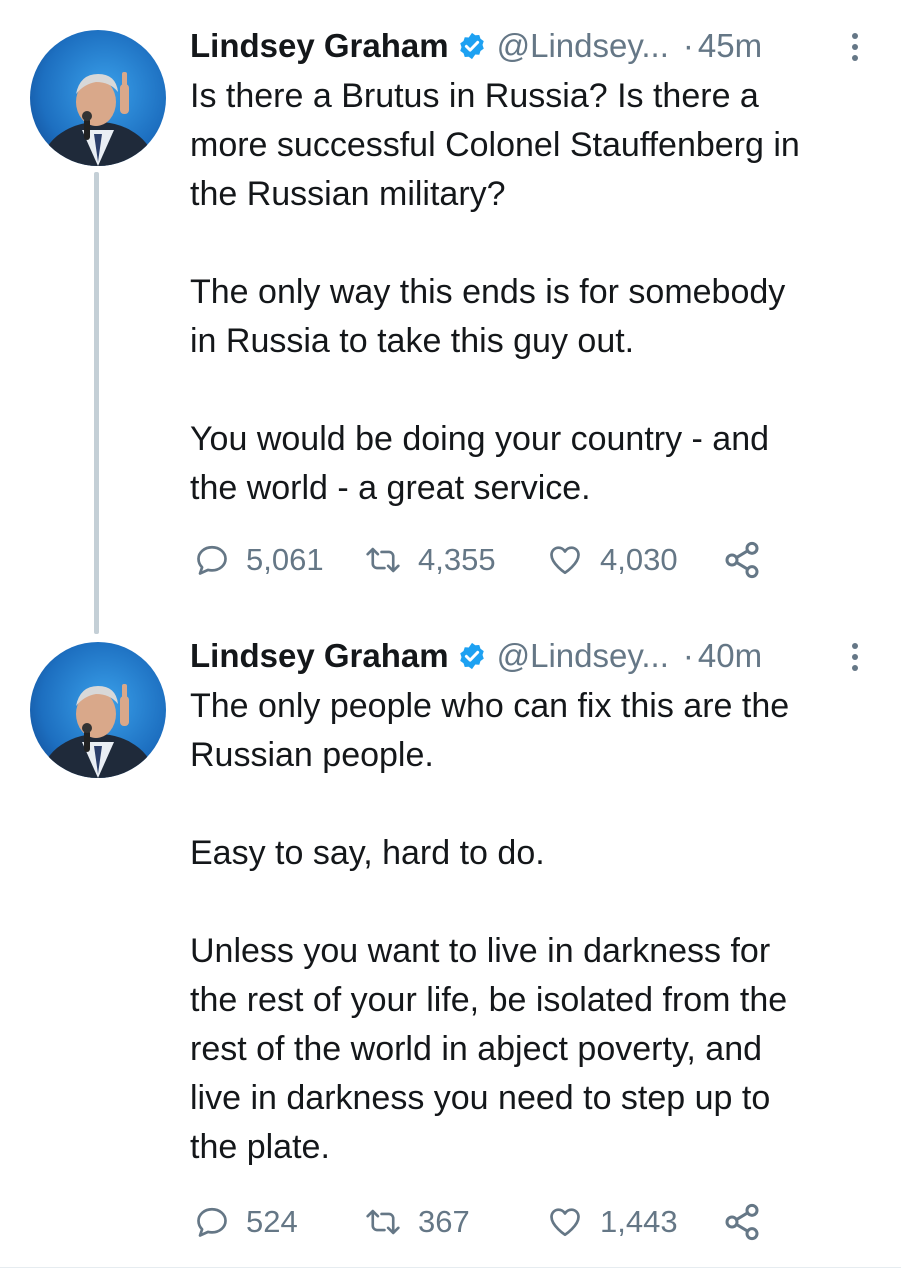 The width and height of the screenshot is (901, 1280). What do you see at coordinates (444, 1221) in the screenshot?
I see `retweet-count: 367` at bounding box center [444, 1221].